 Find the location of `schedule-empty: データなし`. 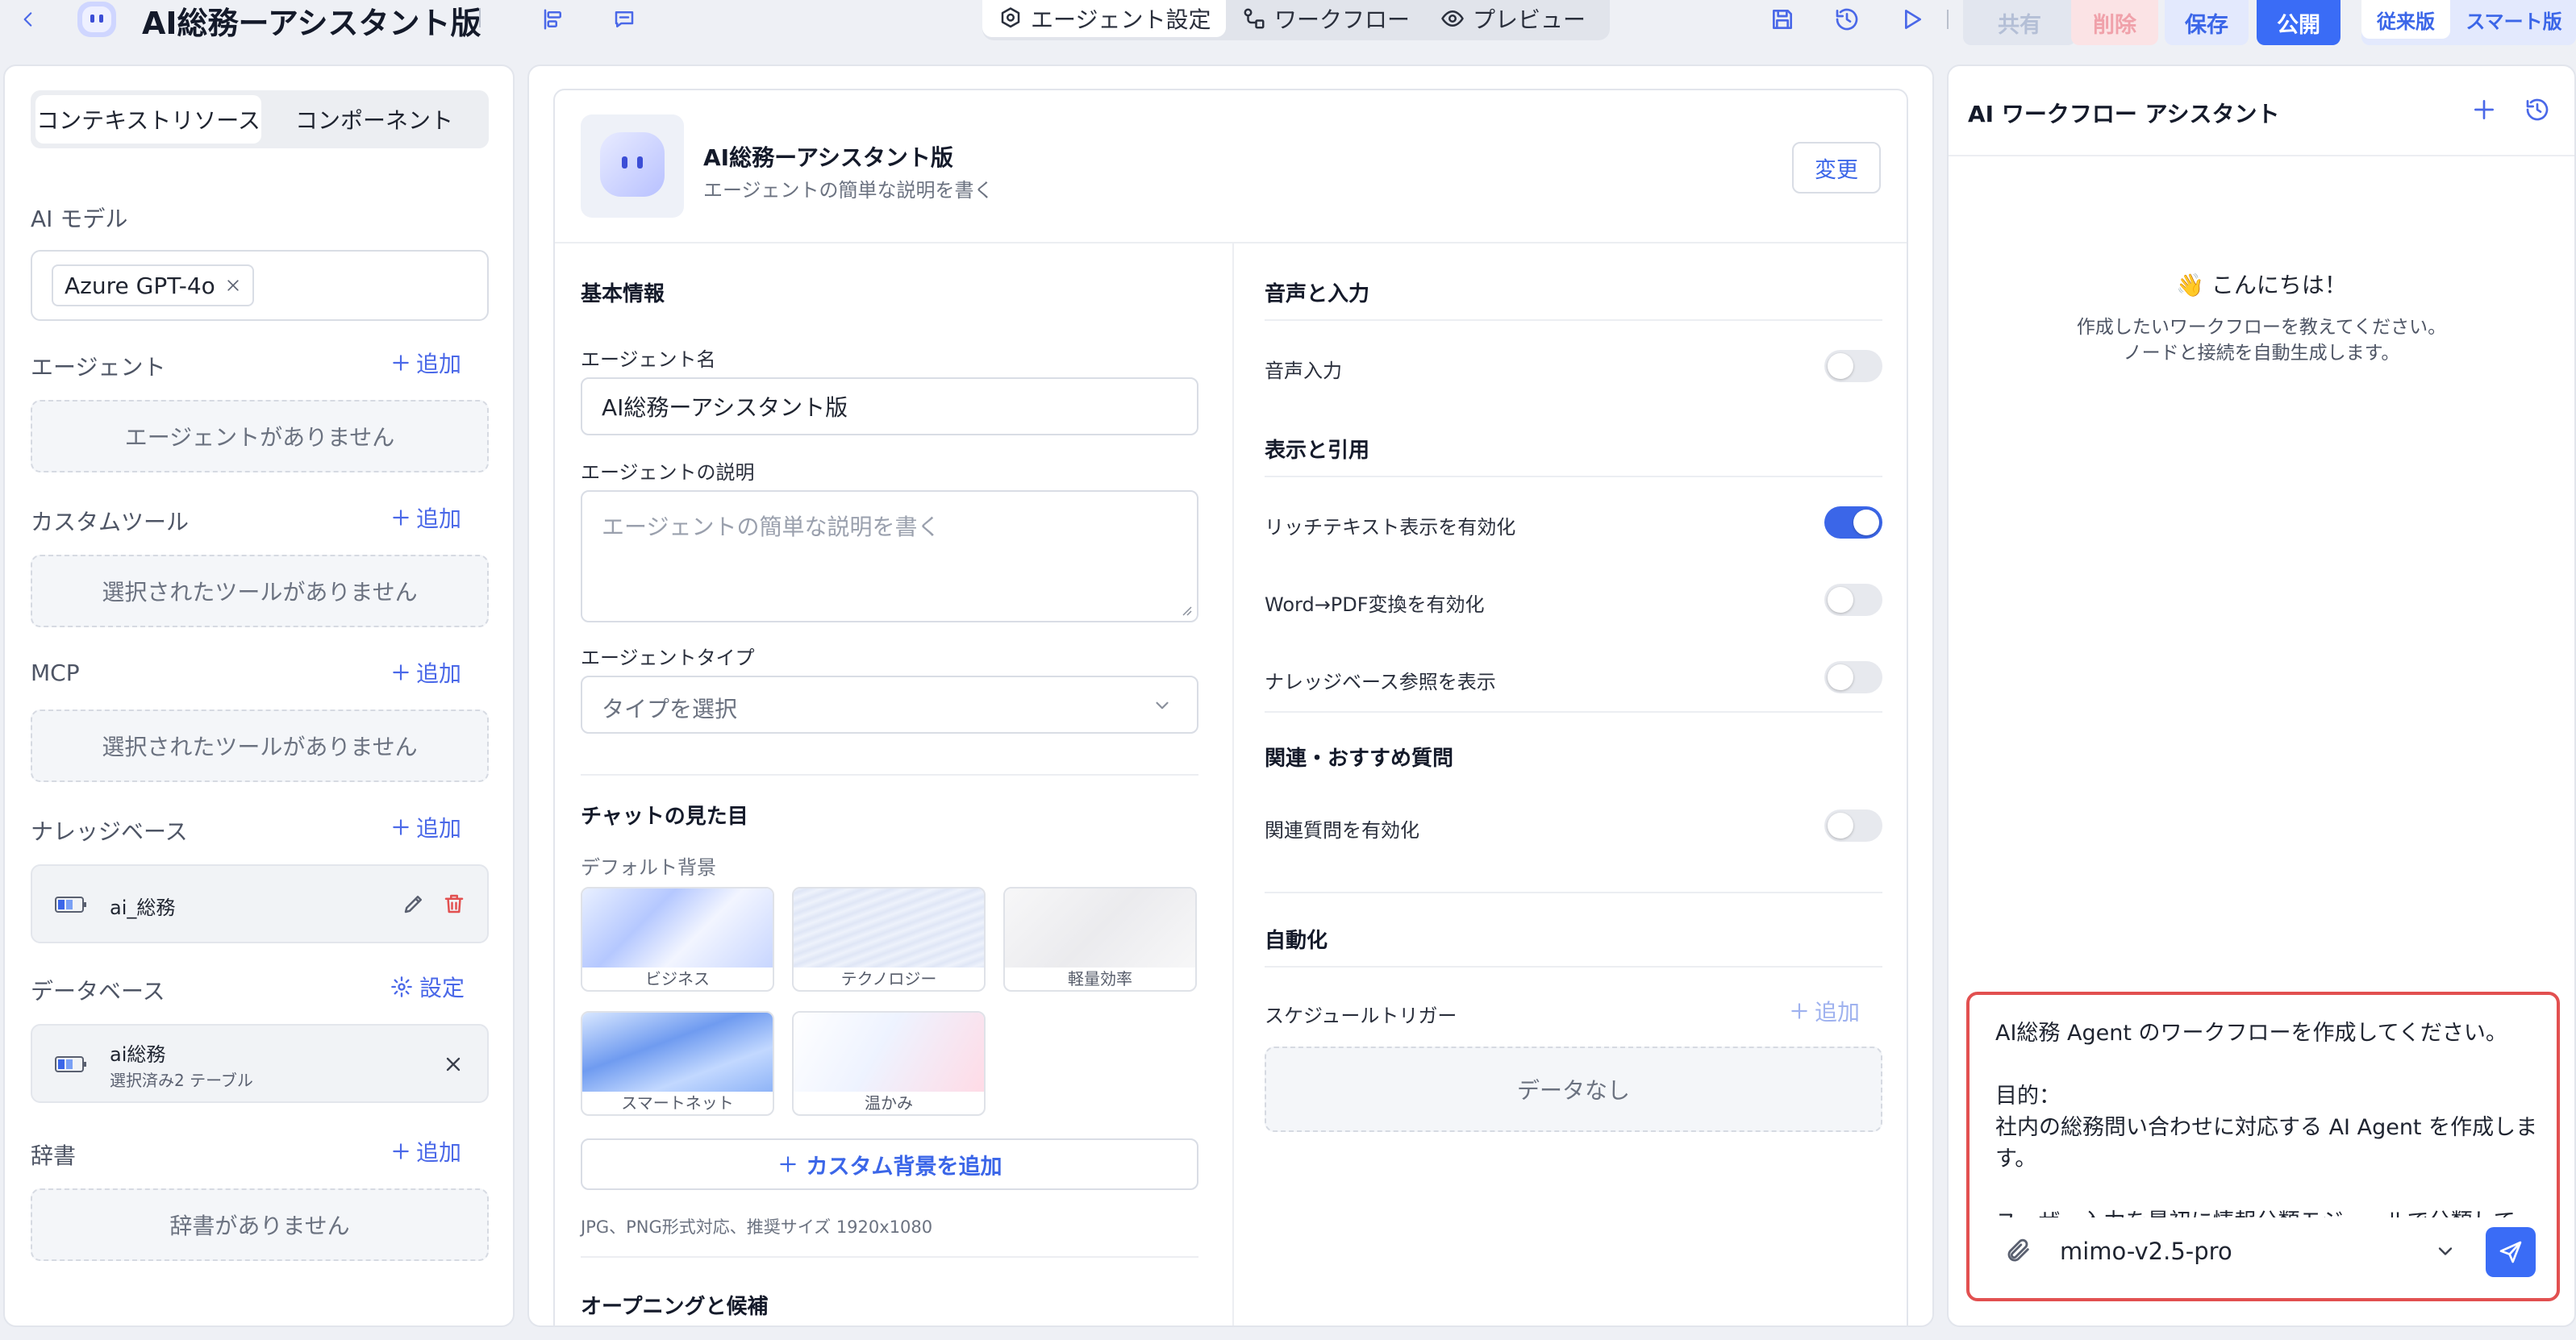

schedule-empty: データなし is located at coordinates (1573, 1089).